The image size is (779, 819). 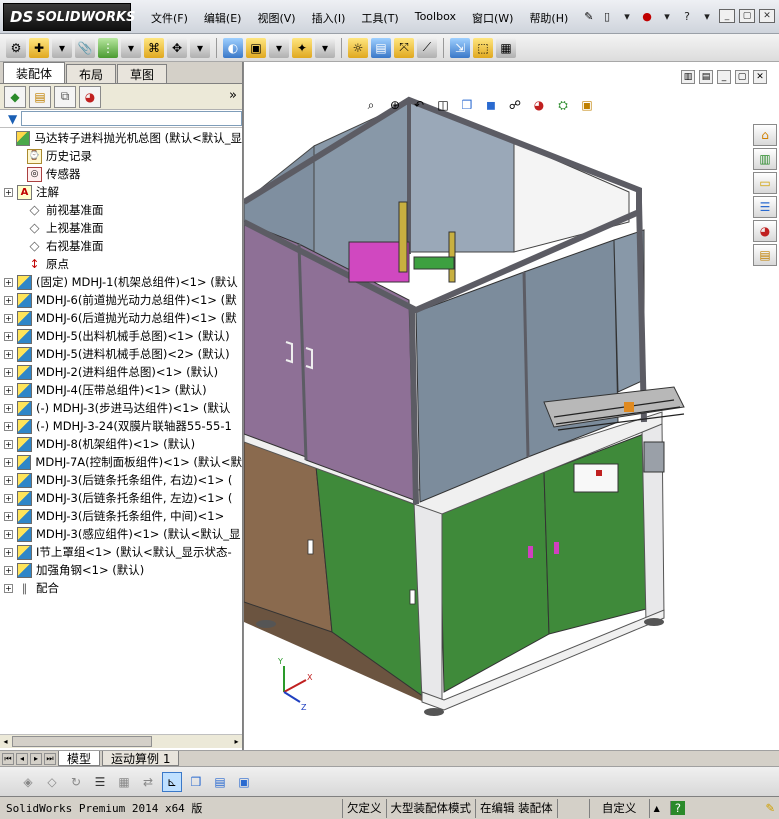 What do you see at coordinates (177, 47) in the screenshot?
I see `move-component-icon: ✥` at bounding box center [177, 47].